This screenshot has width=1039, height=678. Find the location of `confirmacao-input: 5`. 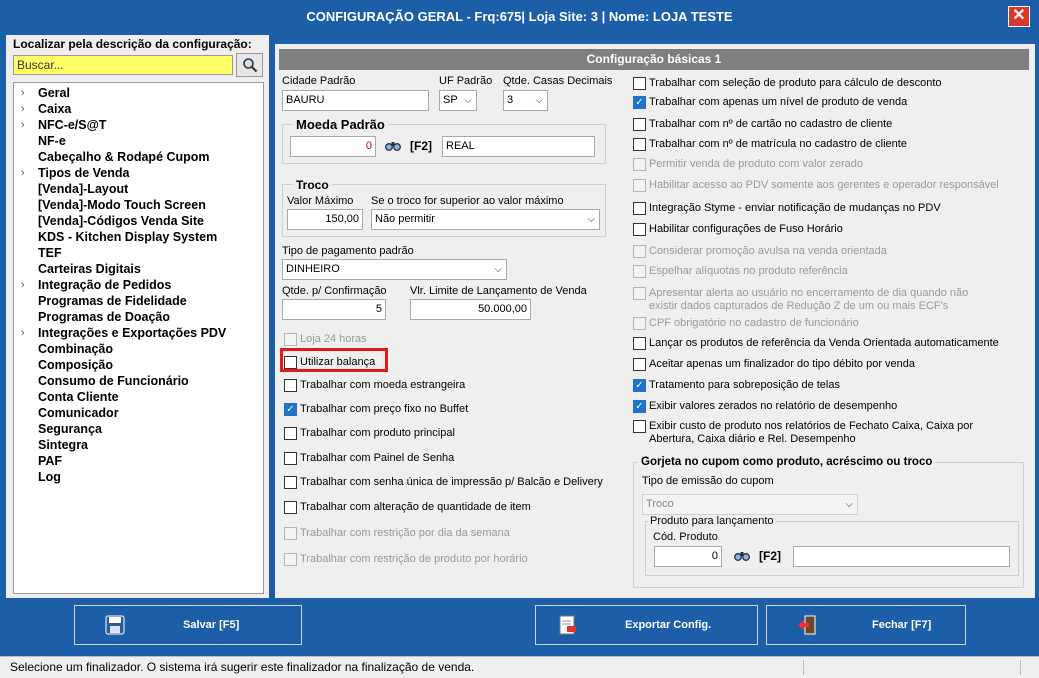

confirmacao-input: 5 is located at coordinates (334, 309).